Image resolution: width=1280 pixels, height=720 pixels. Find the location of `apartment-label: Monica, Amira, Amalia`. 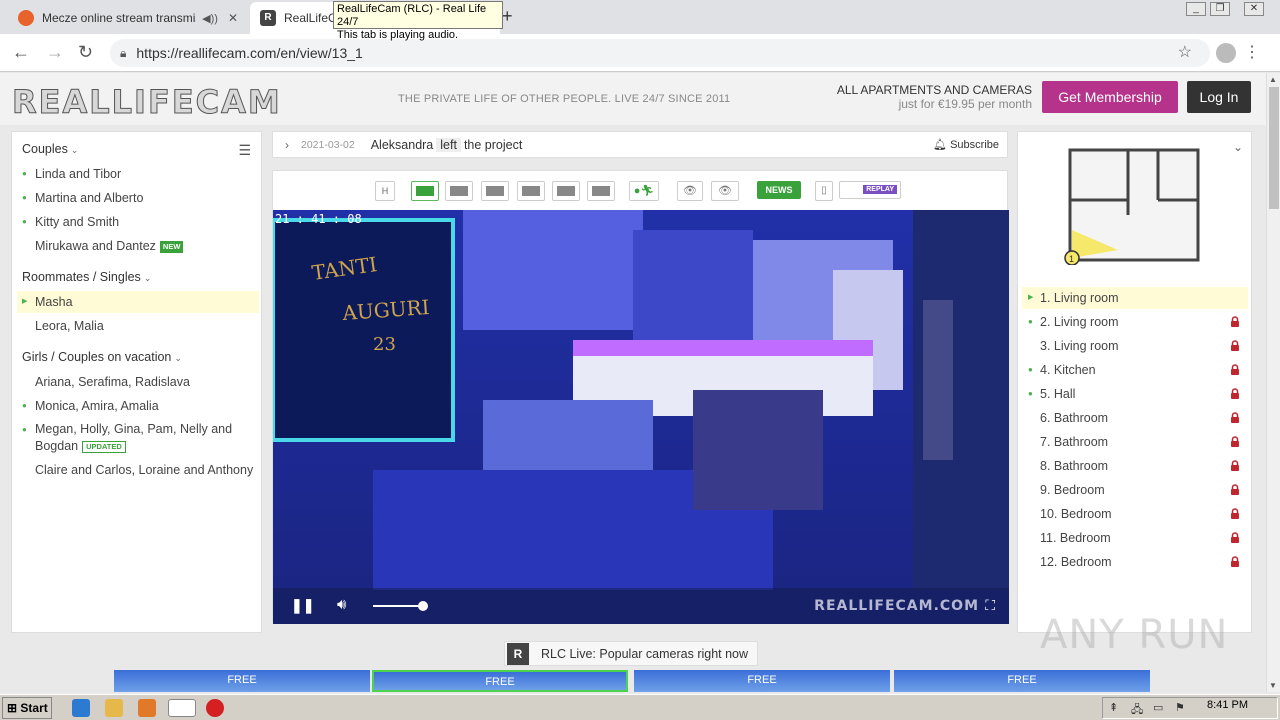

apartment-label: Monica, Amira, Amalia is located at coordinates (97, 406).